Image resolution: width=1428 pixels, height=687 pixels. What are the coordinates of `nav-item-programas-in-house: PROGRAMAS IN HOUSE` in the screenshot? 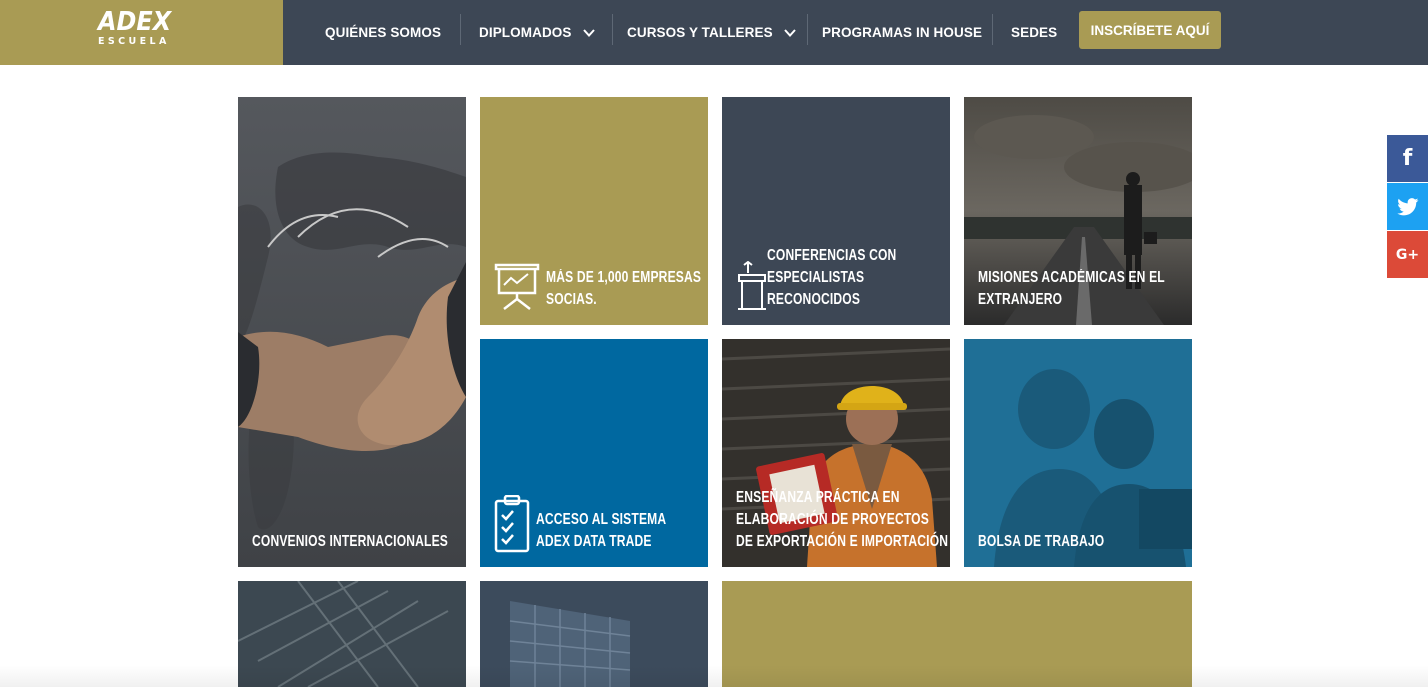 It's located at (902, 32).